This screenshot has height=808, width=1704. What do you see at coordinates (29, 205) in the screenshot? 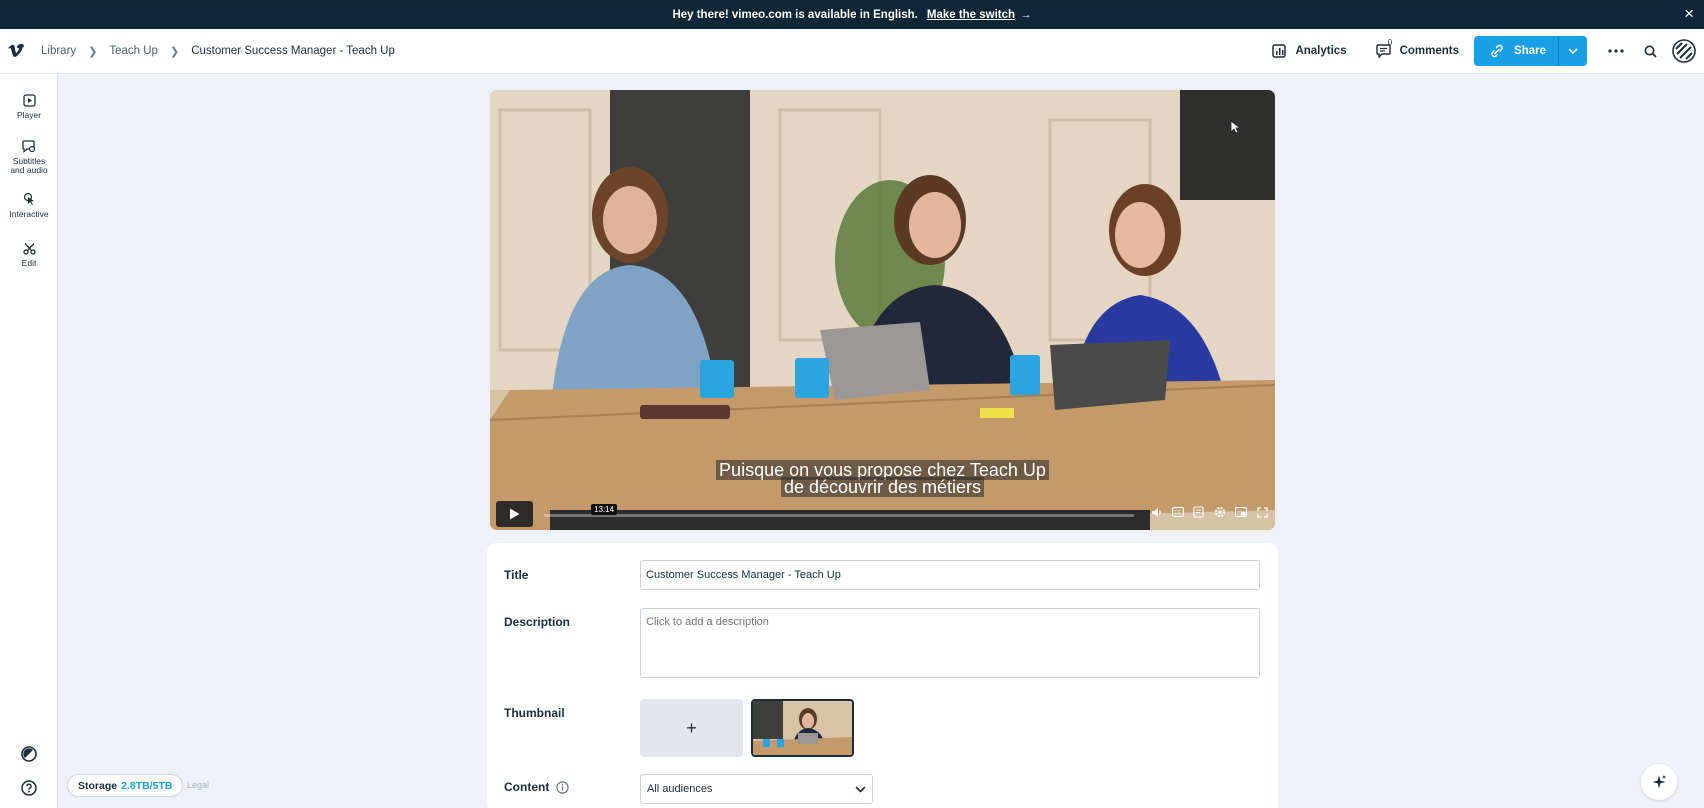
I see `sidebar-item-interactive: Interactive` at bounding box center [29, 205].